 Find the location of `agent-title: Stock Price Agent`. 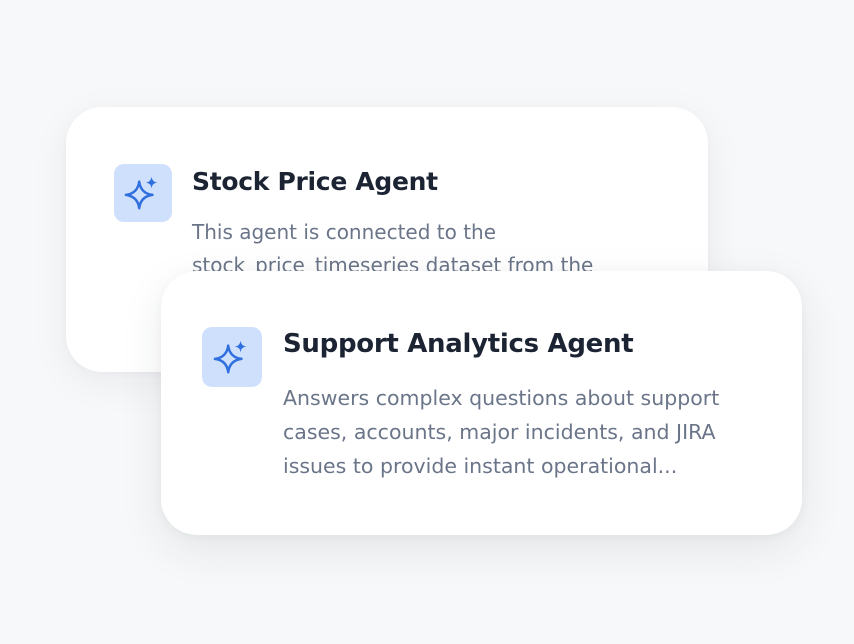

agent-title: Stock Price Agent is located at coordinates (315, 181).